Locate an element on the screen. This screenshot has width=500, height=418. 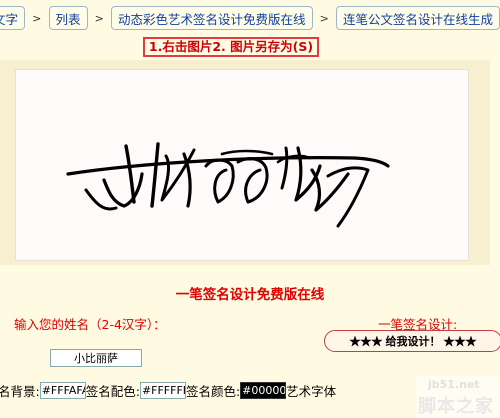
font-label: 艺术字体 is located at coordinates (311, 391).